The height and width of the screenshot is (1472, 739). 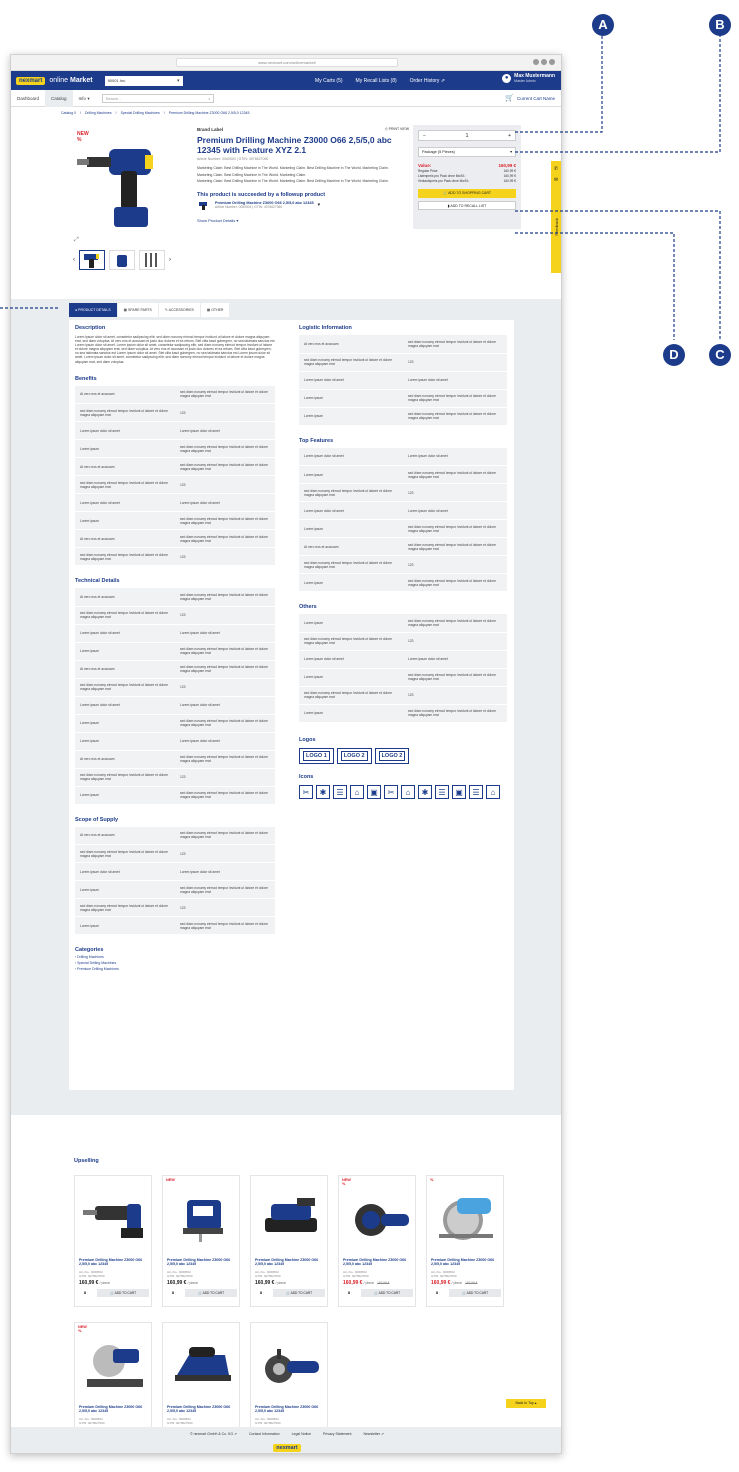 I want to click on breadcrumb-item: Catalog 0, so click(x=68, y=113).